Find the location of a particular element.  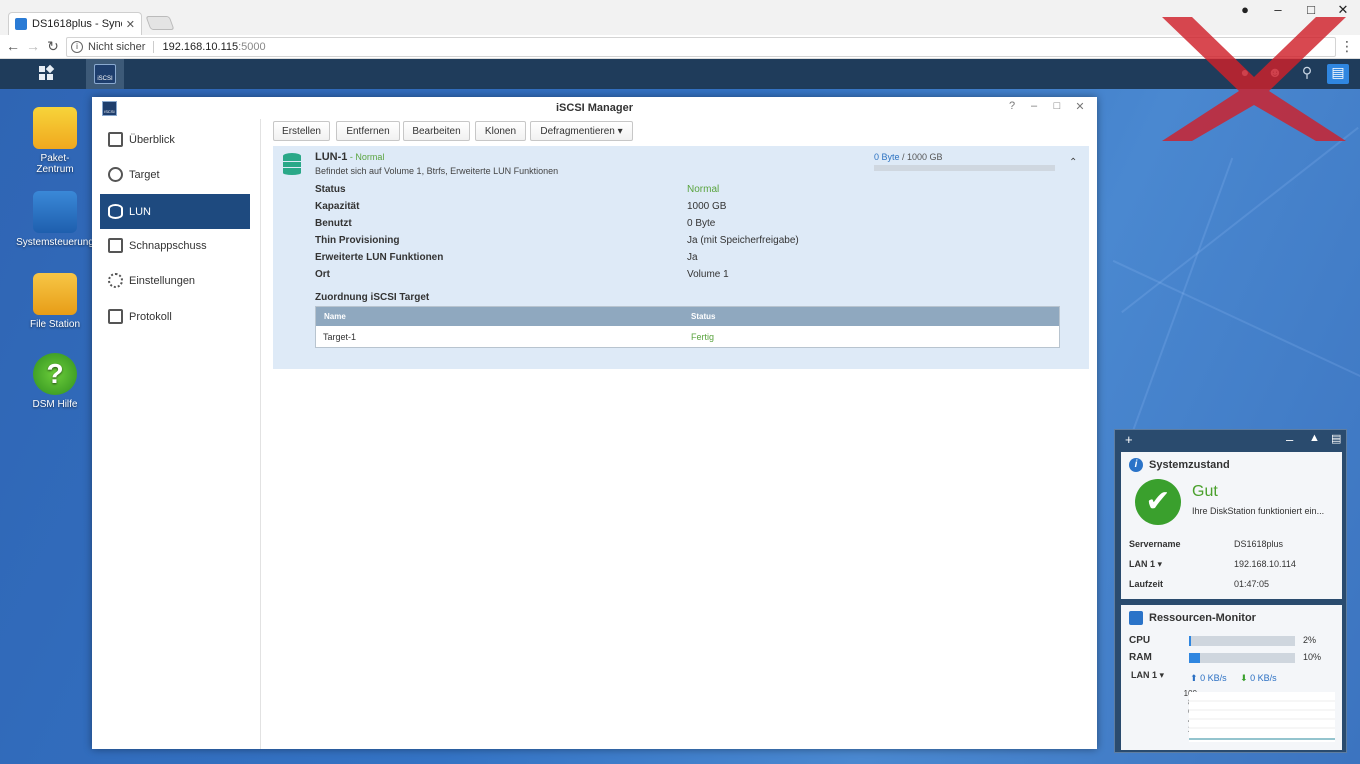

edit-button: Bearbeiten is located at coordinates (436, 131).